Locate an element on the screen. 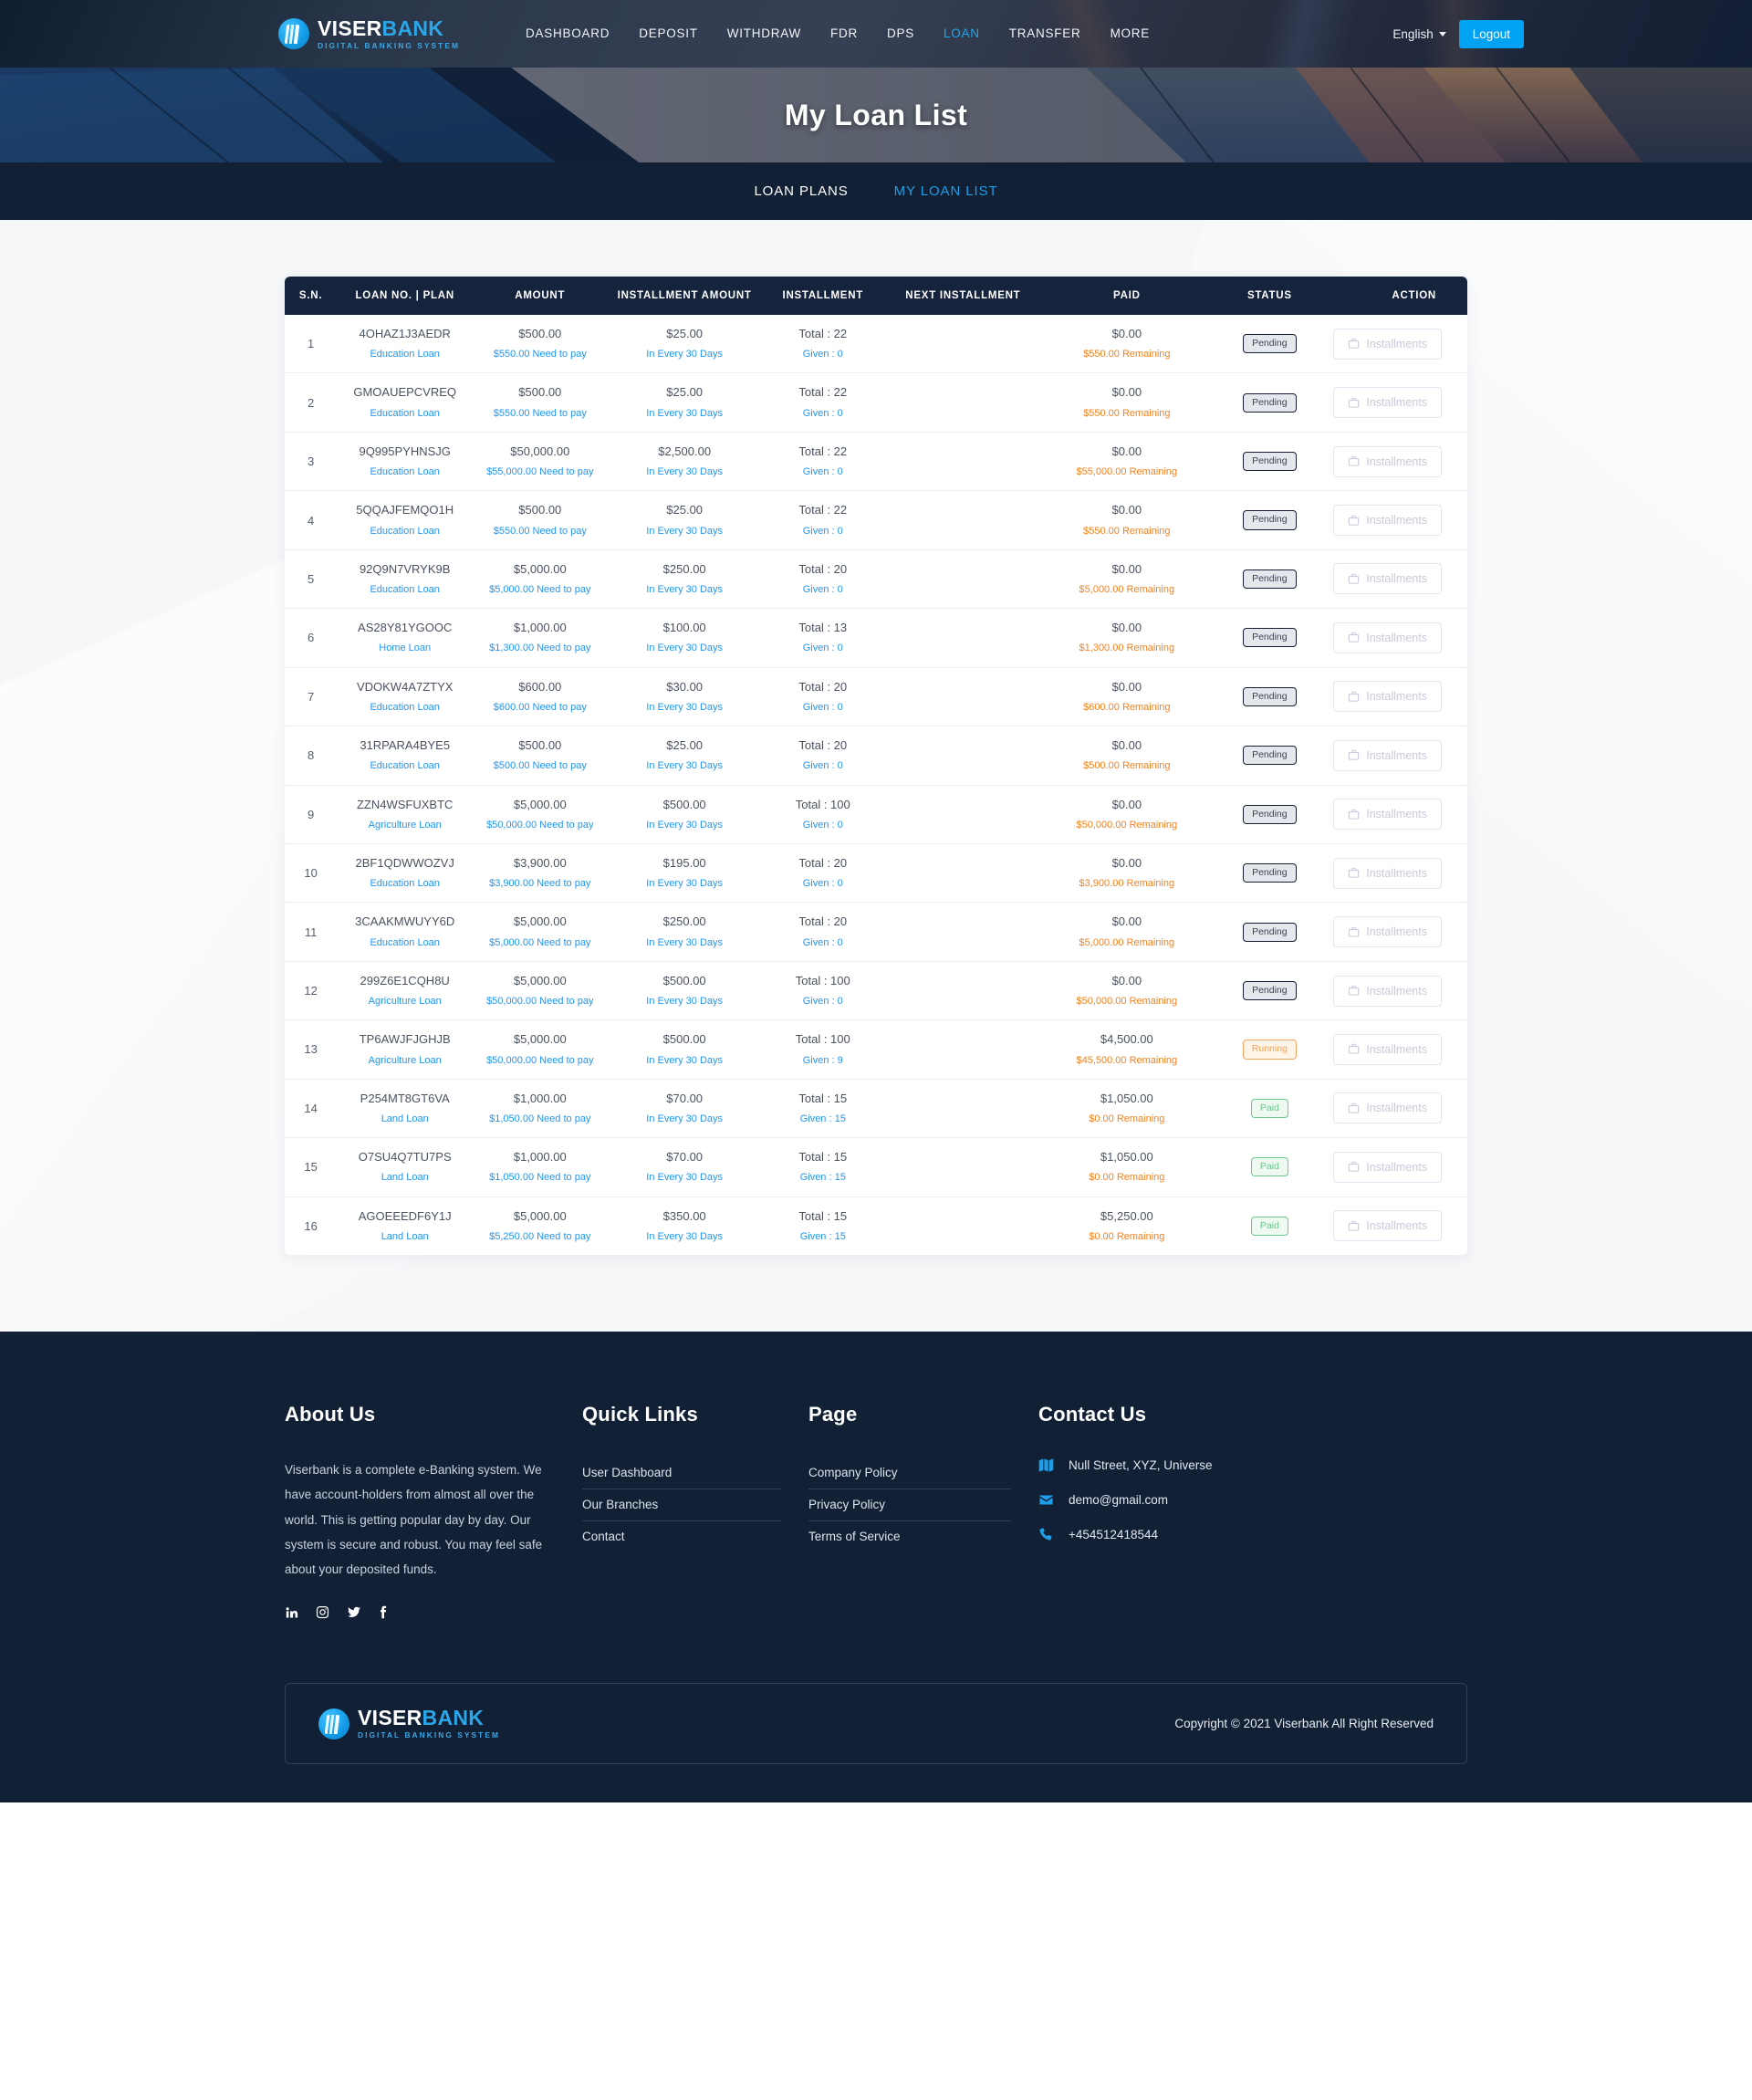 The height and width of the screenshot is (2100, 1752). map-icon is located at coordinates (1047, 1465).